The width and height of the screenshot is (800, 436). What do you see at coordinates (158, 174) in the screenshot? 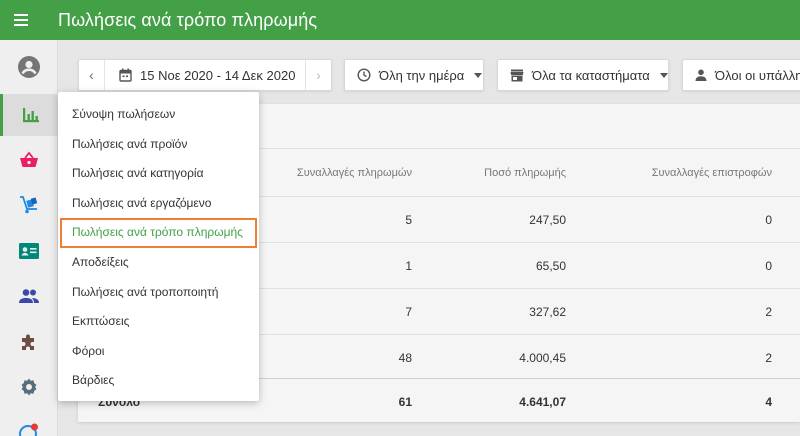
I see `menu-item-sales-by-category: Πωλήσεις ανά κατηγορία` at bounding box center [158, 174].